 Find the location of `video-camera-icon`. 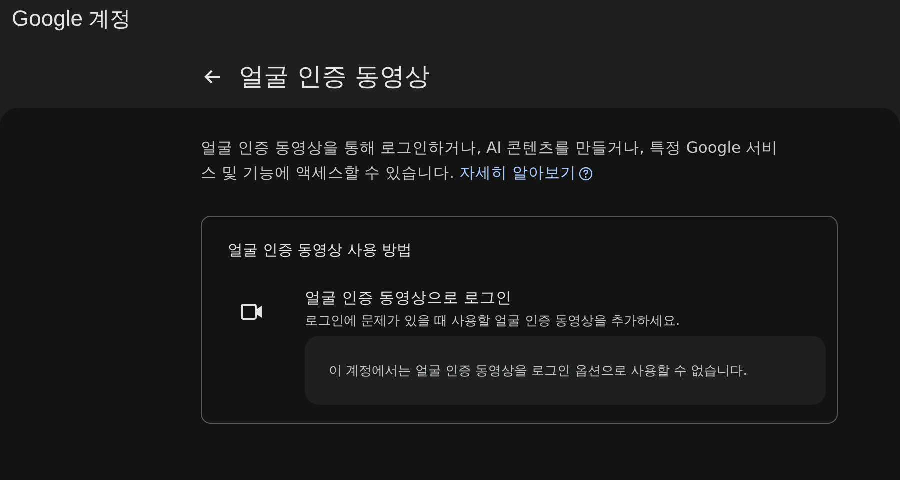

video-camera-icon is located at coordinates (252, 312).